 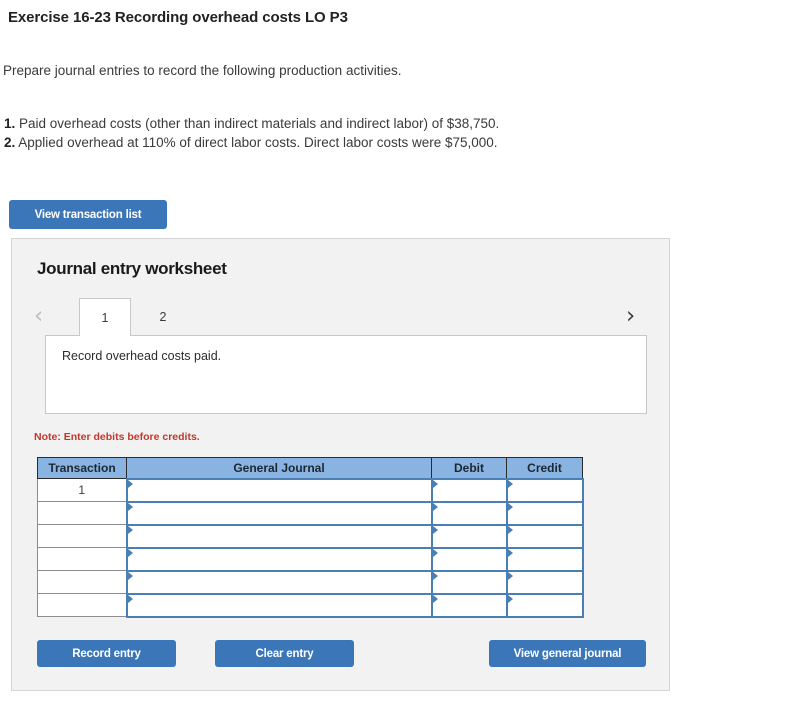 What do you see at coordinates (163, 317) in the screenshot?
I see `tab-entry-2: 2` at bounding box center [163, 317].